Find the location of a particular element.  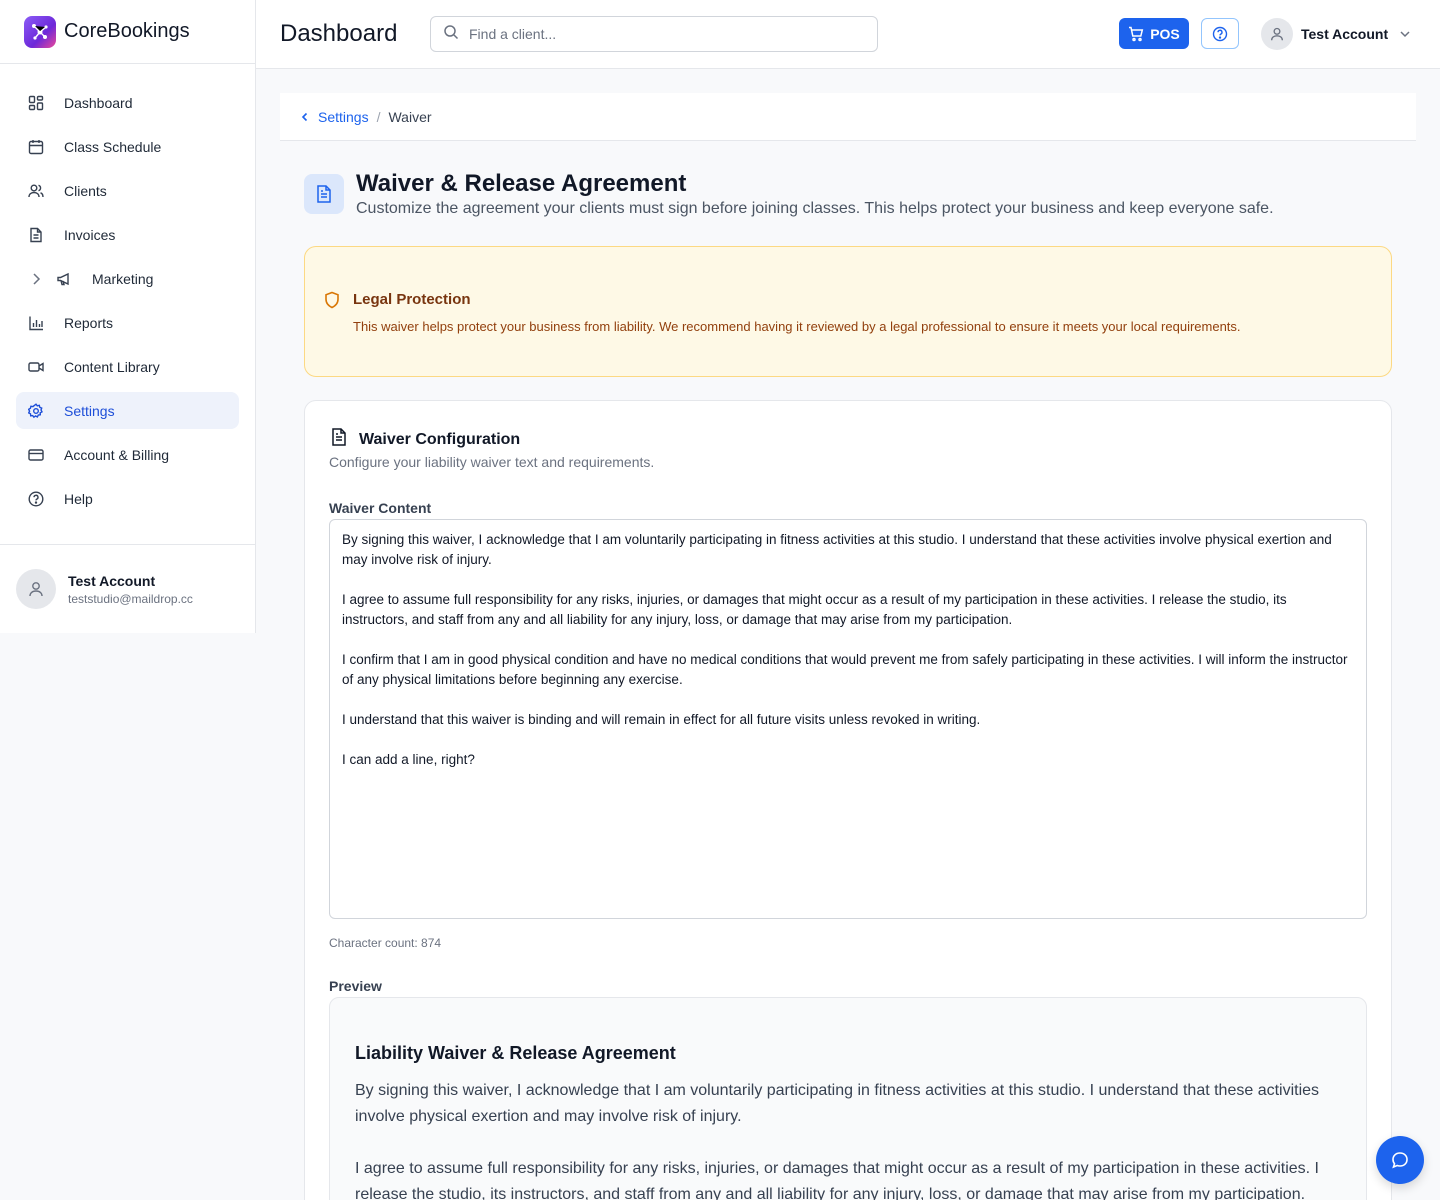

shield-icon is located at coordinates (332, 302).